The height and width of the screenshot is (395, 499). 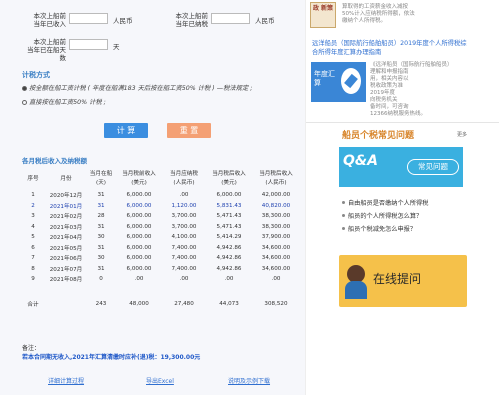 I want to click on table-cell: 合计, so click(x=33, y=304).